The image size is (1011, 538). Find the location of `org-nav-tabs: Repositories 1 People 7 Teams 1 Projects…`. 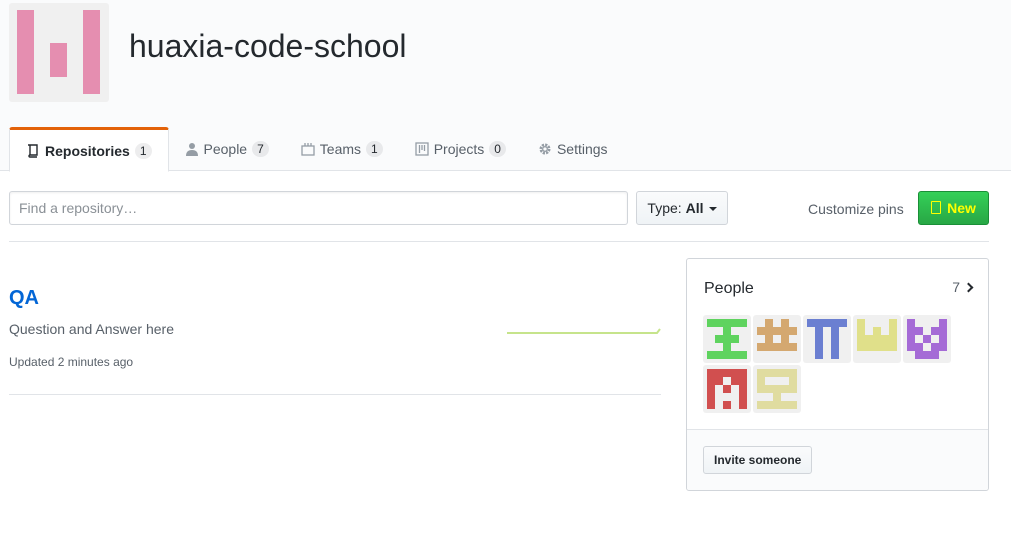

org-nav-tabs: Repositories 1 People 7 Teams 1 Projects… is located at coordinates (316, 149).